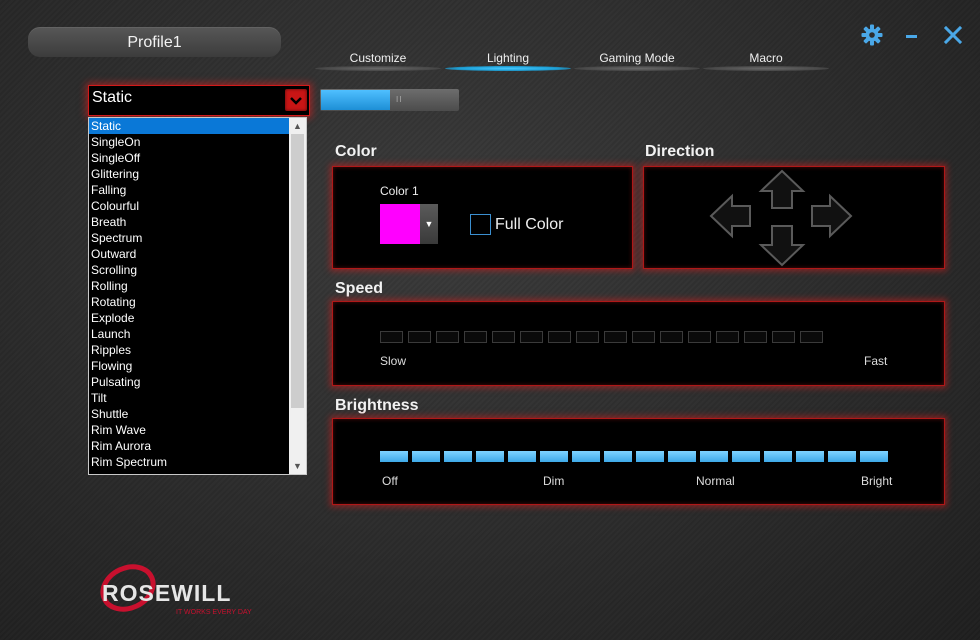  What do you see at coordinates (529, 224) in the screenshot?
I see `full-color-label: Full Color` at bounding box center [529, 224].